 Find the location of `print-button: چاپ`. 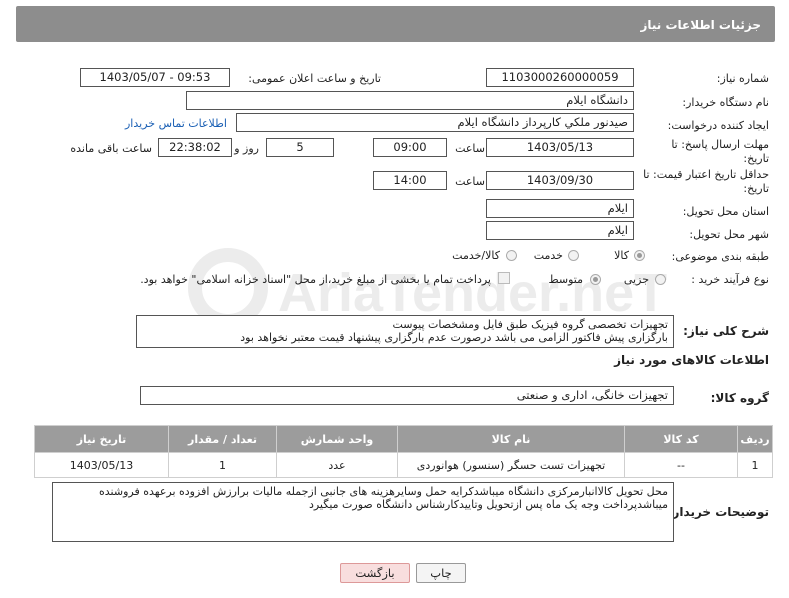

print-button: چاپ is located at coordinates (441, 573).